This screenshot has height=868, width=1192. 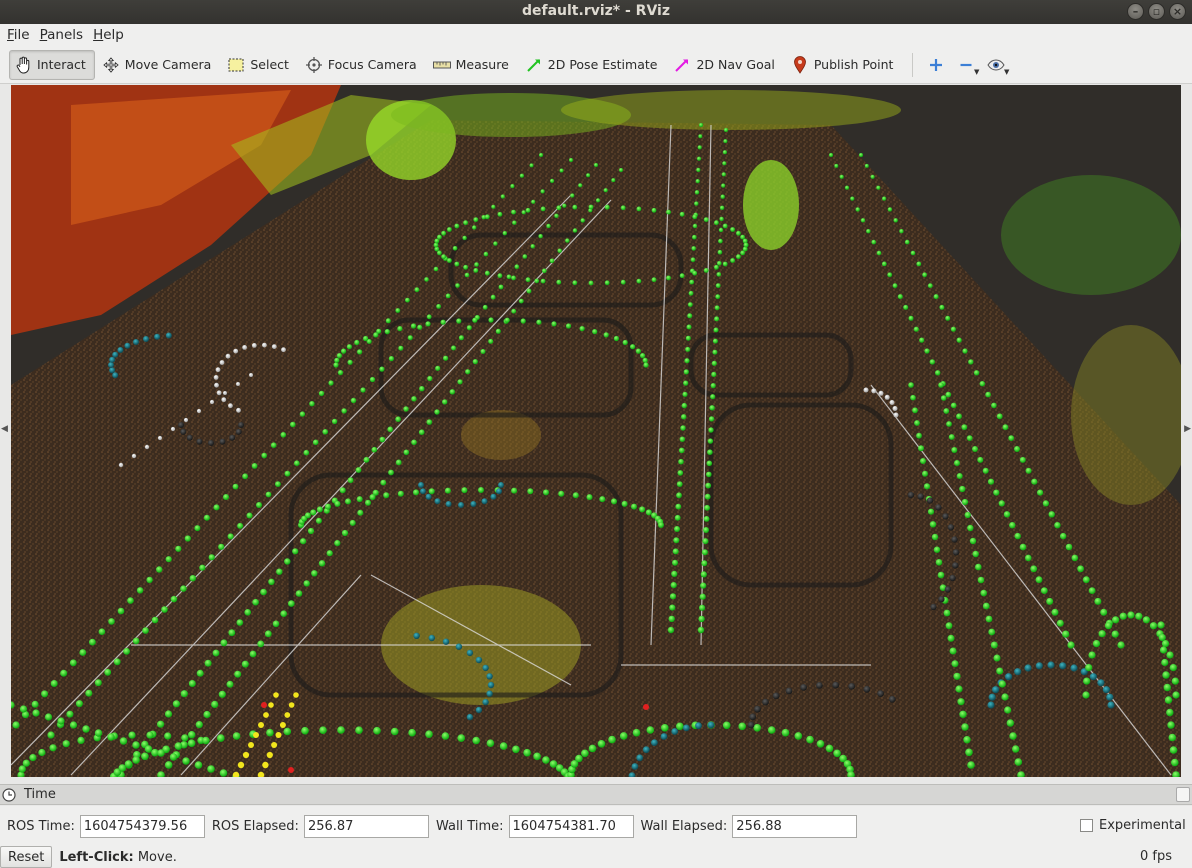 What do you see at coordinates (735, 64) in the screenshot?
I see `tool-2d-nav-goal-label: 2D Nav Goal` at bounding box center [735, 64].